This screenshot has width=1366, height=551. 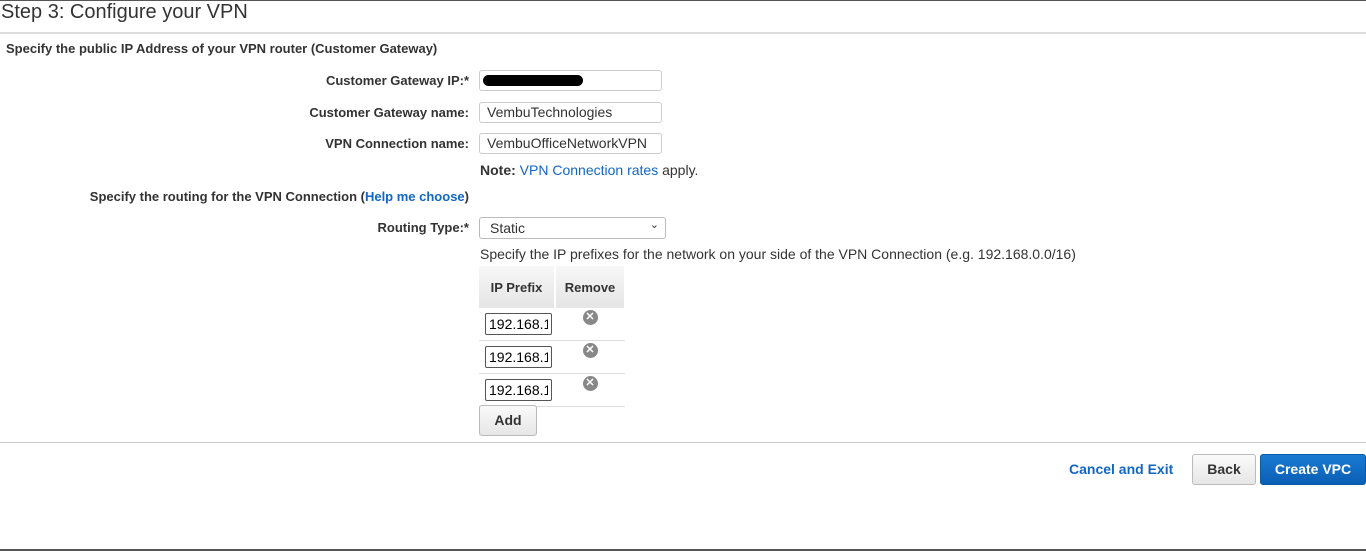 I want to click on help-me-choose-link: Help me choose, so click(x=415, y=196).